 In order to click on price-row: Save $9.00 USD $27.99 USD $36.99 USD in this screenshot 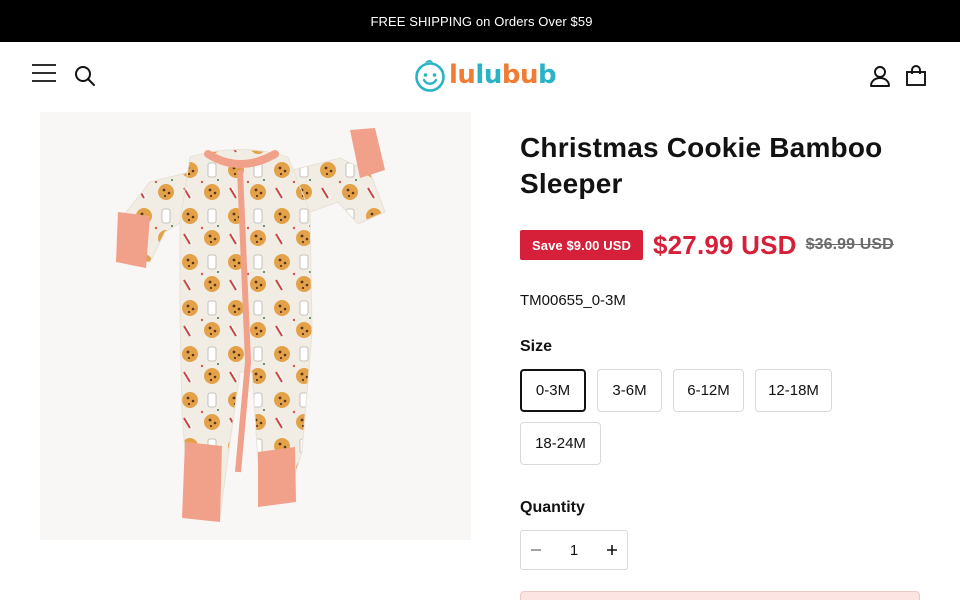, I will do `click(730, 245)`.